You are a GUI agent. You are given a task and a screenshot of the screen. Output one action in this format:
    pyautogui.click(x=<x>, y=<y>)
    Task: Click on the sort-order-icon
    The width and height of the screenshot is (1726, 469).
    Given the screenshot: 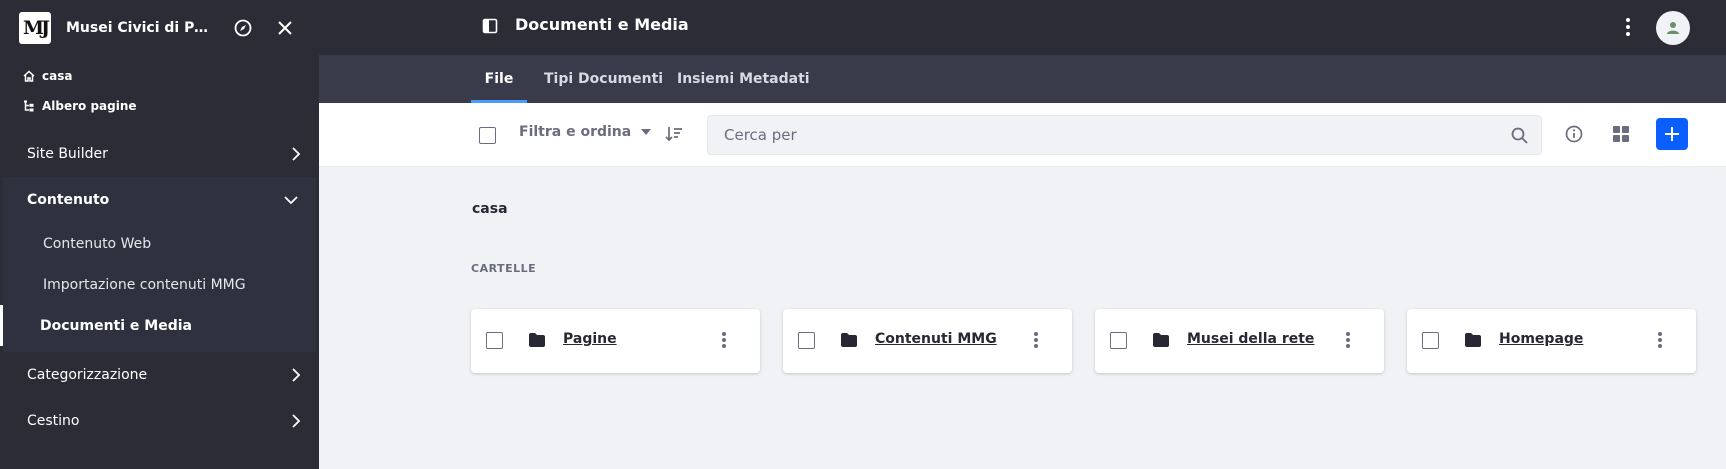 What is the action you would take?
    pyautogui.click(x=674, y=136)
    